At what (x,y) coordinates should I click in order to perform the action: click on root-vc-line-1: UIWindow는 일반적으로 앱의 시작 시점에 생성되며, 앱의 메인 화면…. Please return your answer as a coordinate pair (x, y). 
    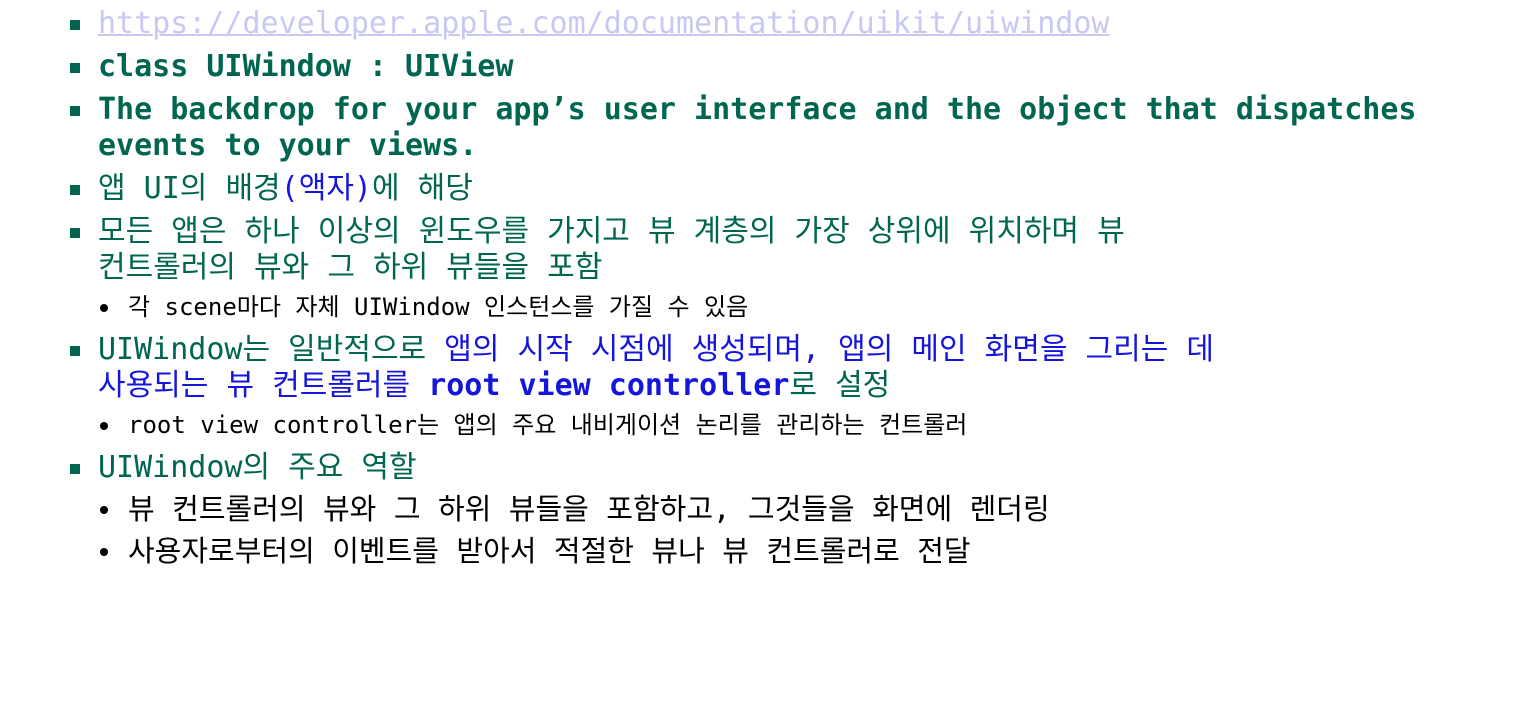
    Looking at the image, I should click on (803, 350).